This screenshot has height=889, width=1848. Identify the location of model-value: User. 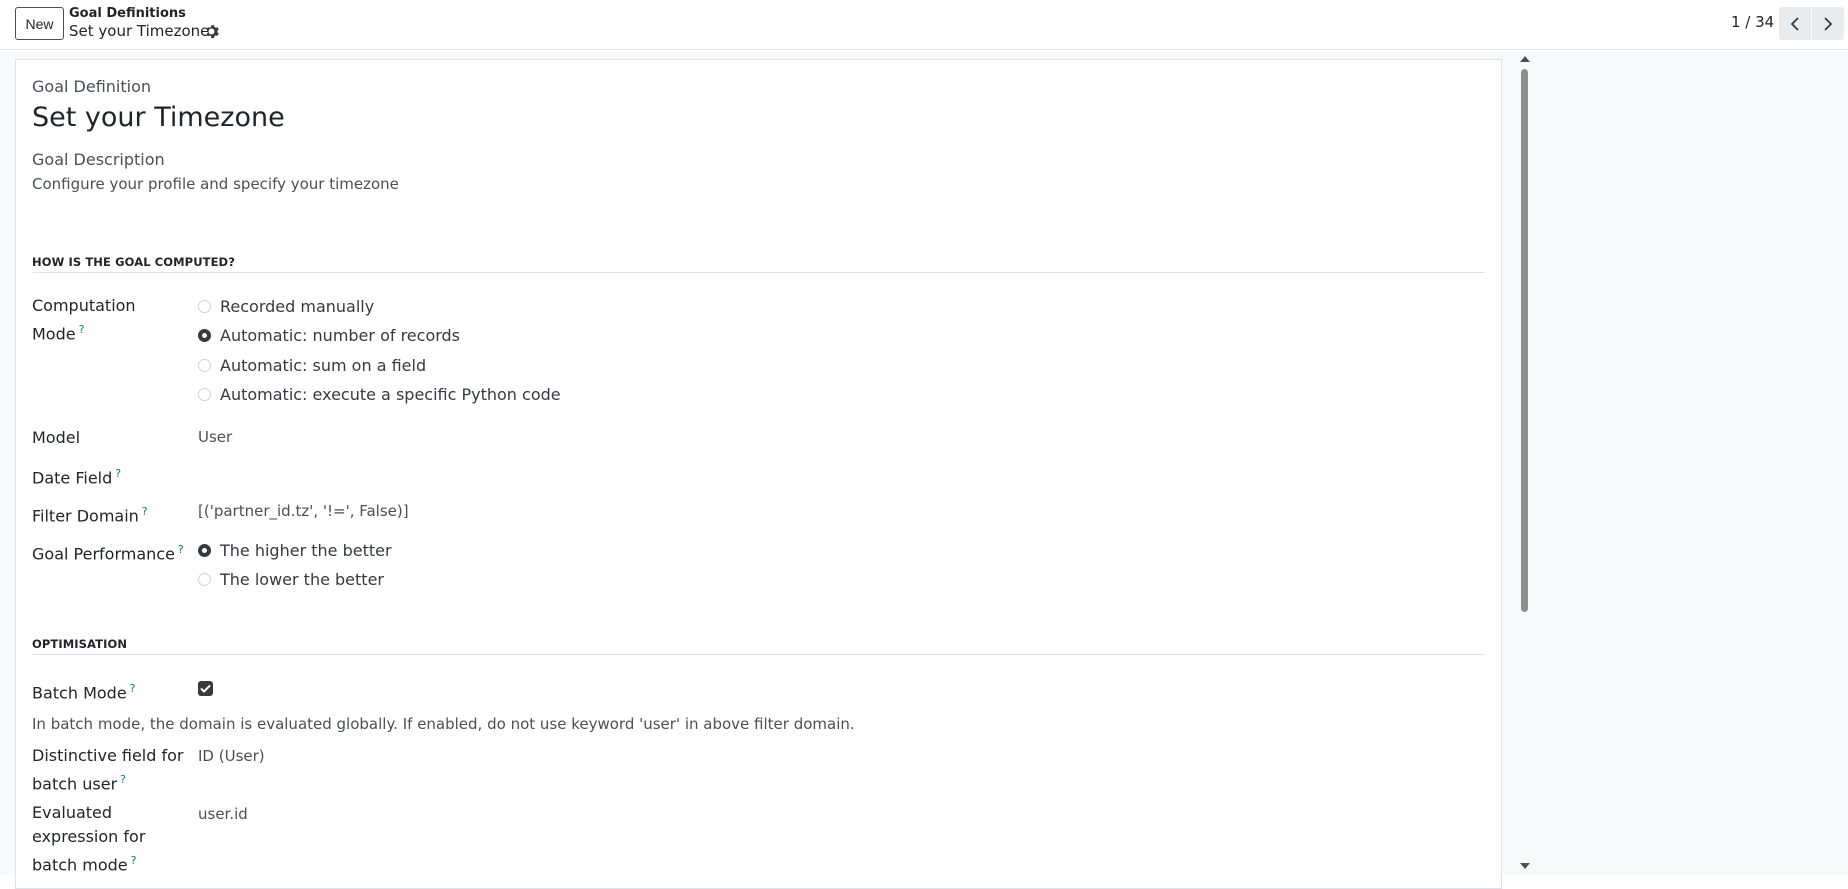
(215, 437).